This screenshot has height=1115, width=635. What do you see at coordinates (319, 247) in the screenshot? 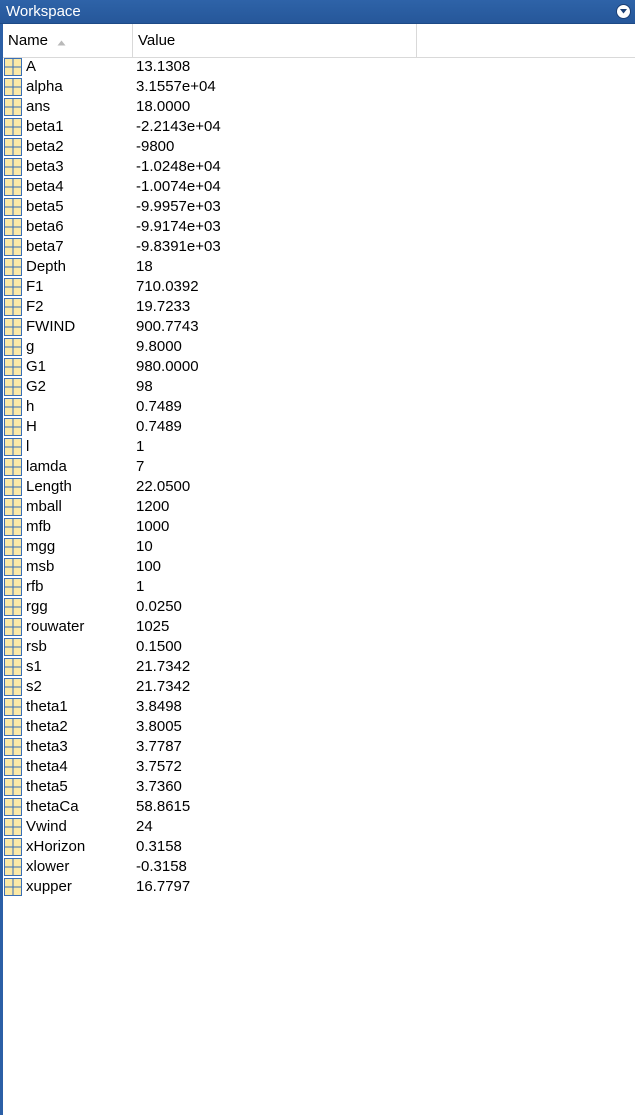
I see `table-row: beta7 -9.8391e+03` at bounding box center [319, 247].